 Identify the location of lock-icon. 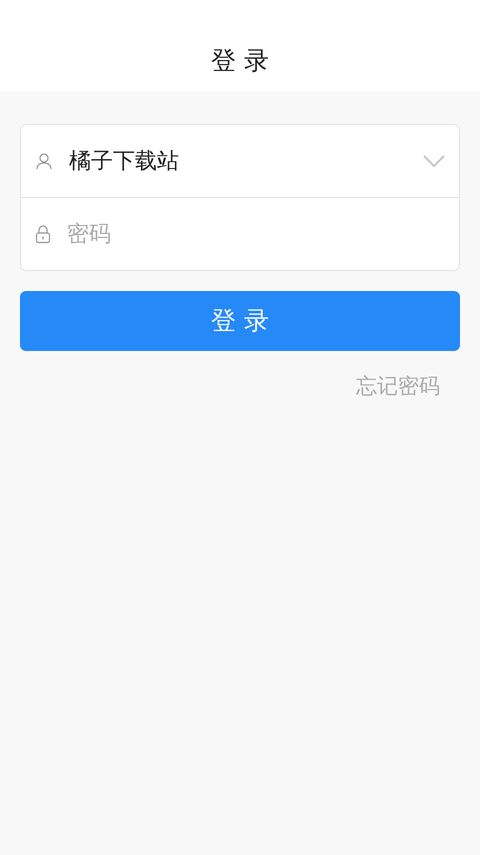
(43, 234).